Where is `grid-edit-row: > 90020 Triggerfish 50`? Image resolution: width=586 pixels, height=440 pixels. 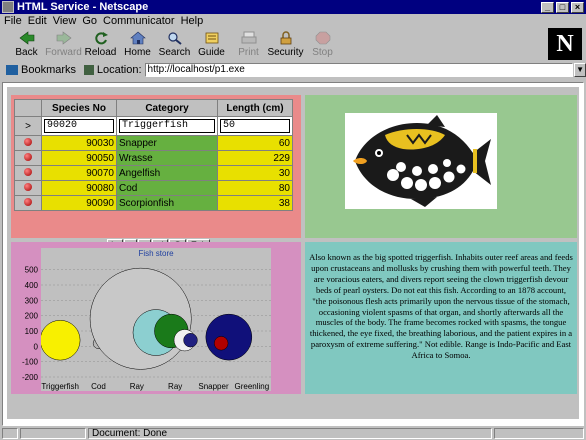 grid-edit-row: > 90020 Triggerfish 50 is located at coordinates (153, 126).